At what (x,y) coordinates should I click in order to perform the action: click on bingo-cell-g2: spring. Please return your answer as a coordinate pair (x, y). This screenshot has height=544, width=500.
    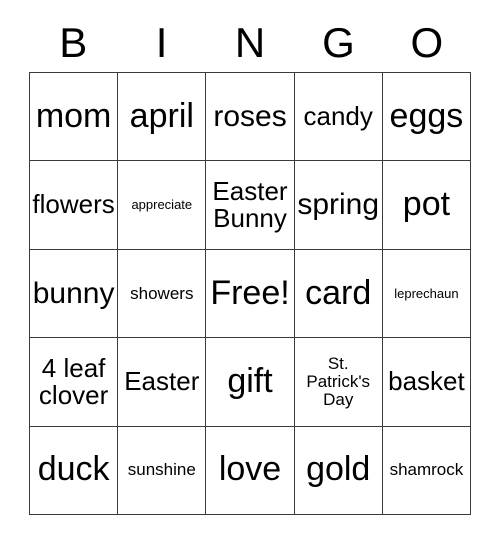
    Looking at the image, I should click on (338, 205).